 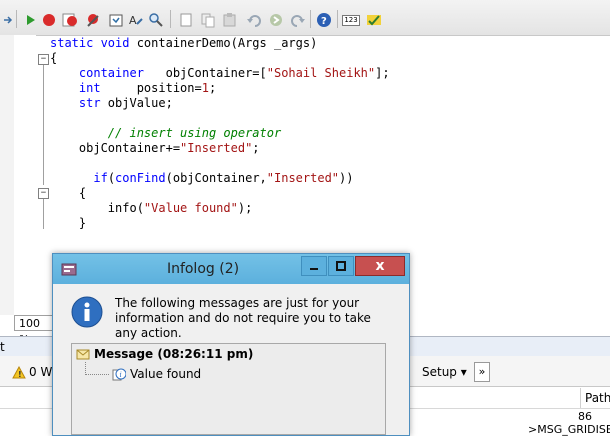 What do you see at coordinates (83, 354) in the screenshot?
I see `envelope-icon` at bounding box center [83, 354].